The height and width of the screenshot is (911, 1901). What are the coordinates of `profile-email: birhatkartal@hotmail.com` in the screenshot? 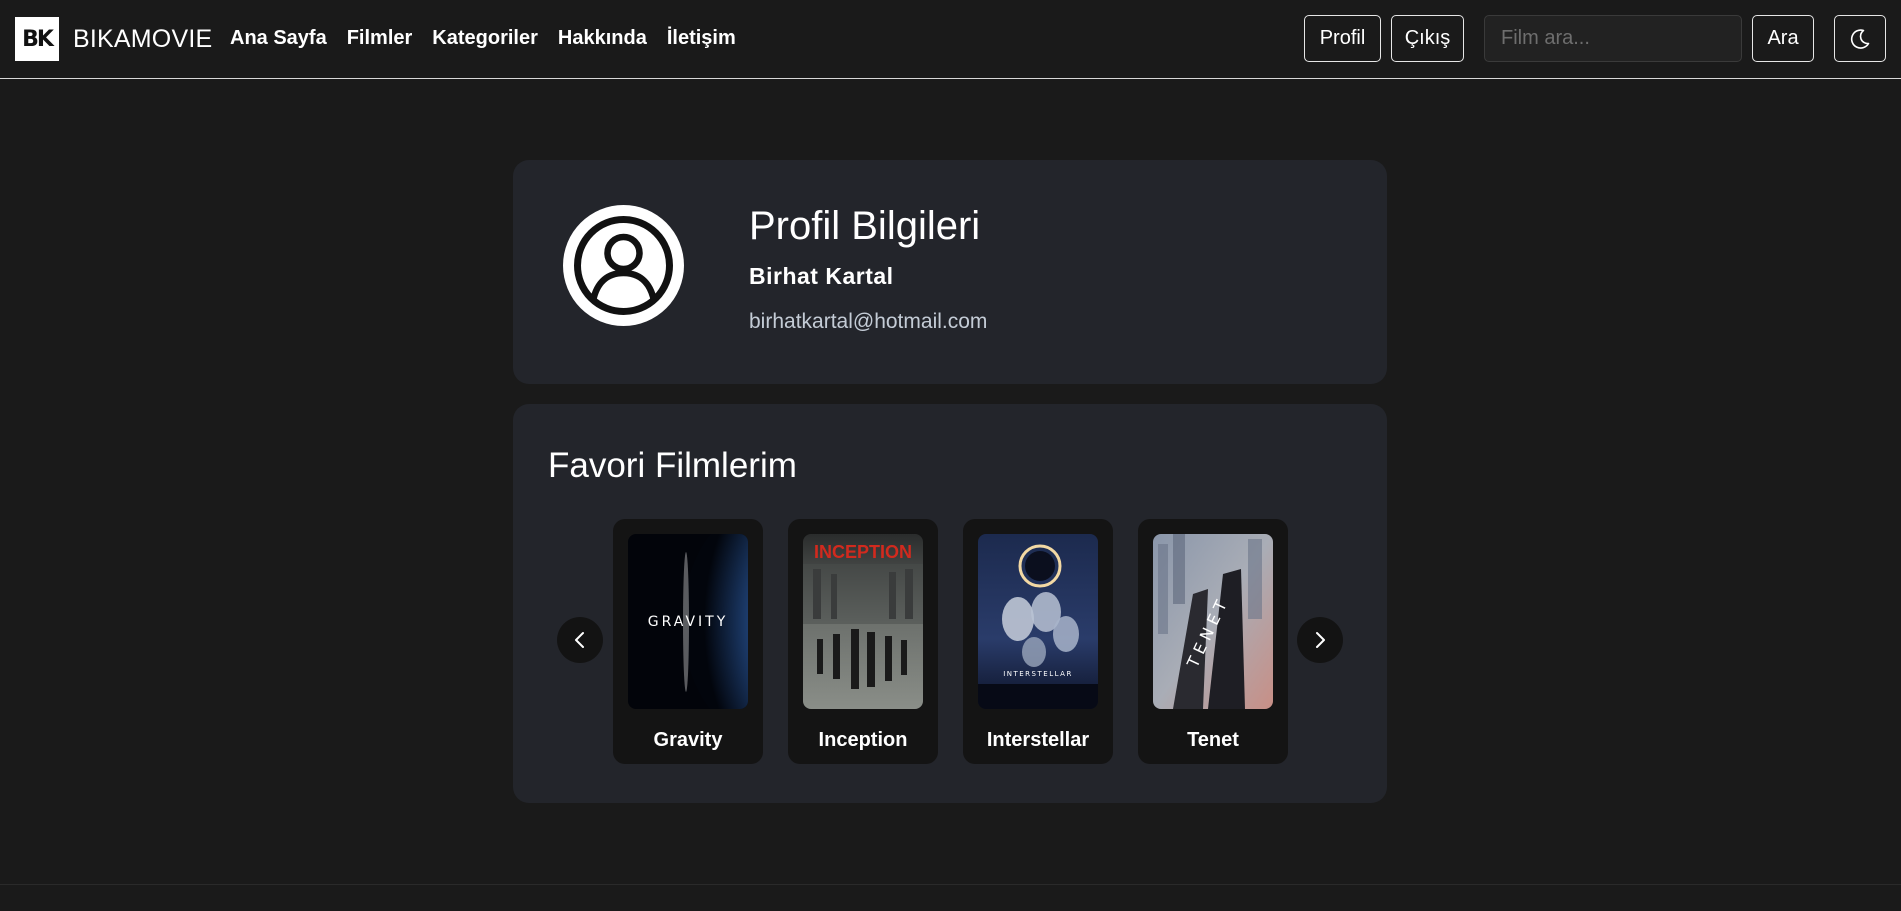 It's located at (868, 321).